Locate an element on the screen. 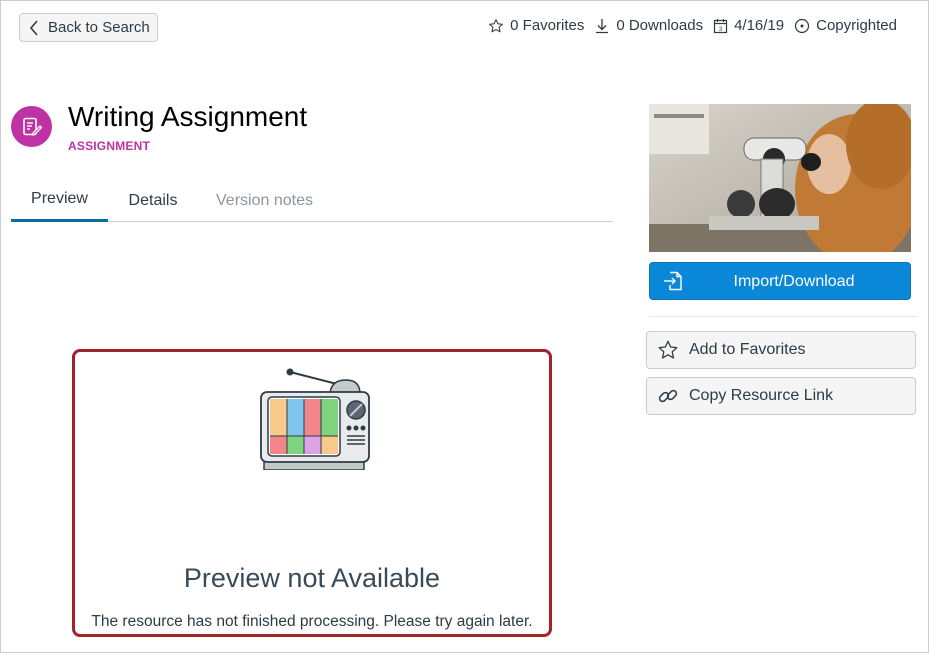  preview-unavailable-title: Preview not Available is located at coordinates (312, 578).